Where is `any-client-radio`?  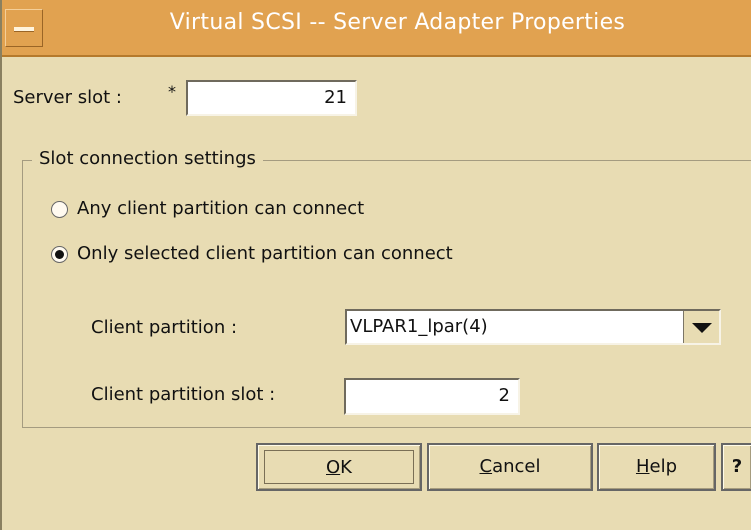 any-client-radio is located at coordinates (59, 209).